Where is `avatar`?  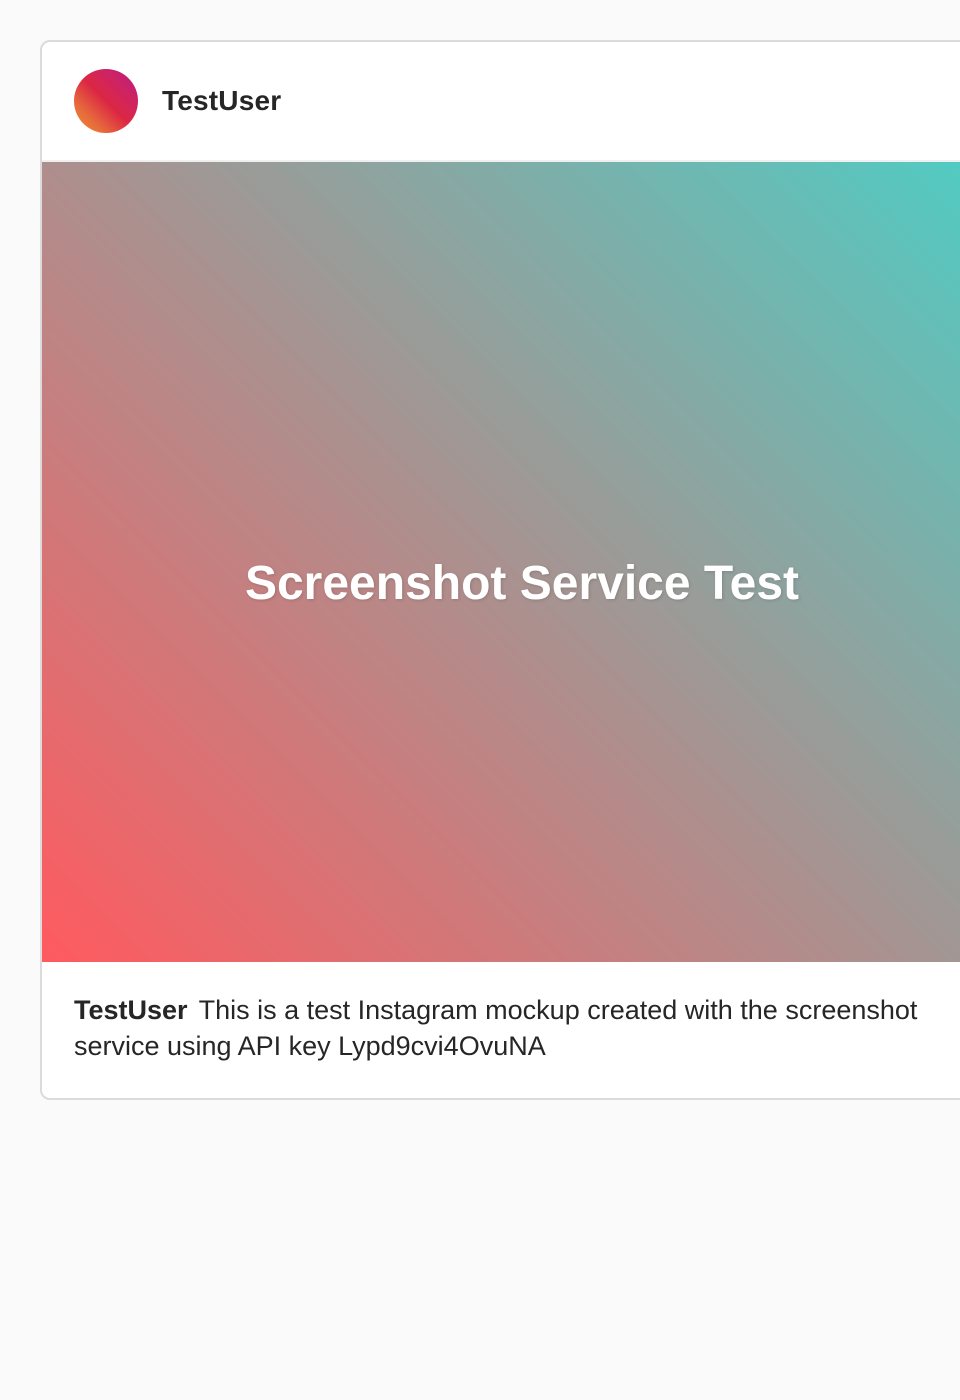 avatar is located at coordinates (106, 101).